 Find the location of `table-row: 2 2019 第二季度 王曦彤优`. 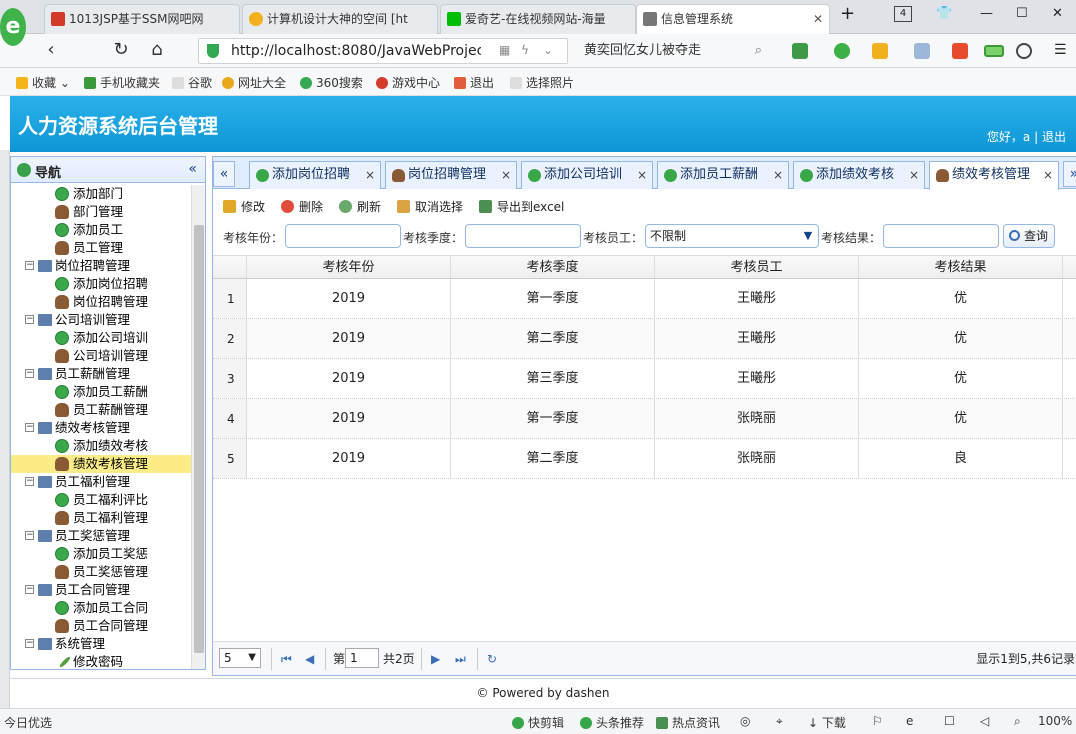

table-row: 2 2019 第二季度 王曦彤优 is located at coordinates (644, 339).